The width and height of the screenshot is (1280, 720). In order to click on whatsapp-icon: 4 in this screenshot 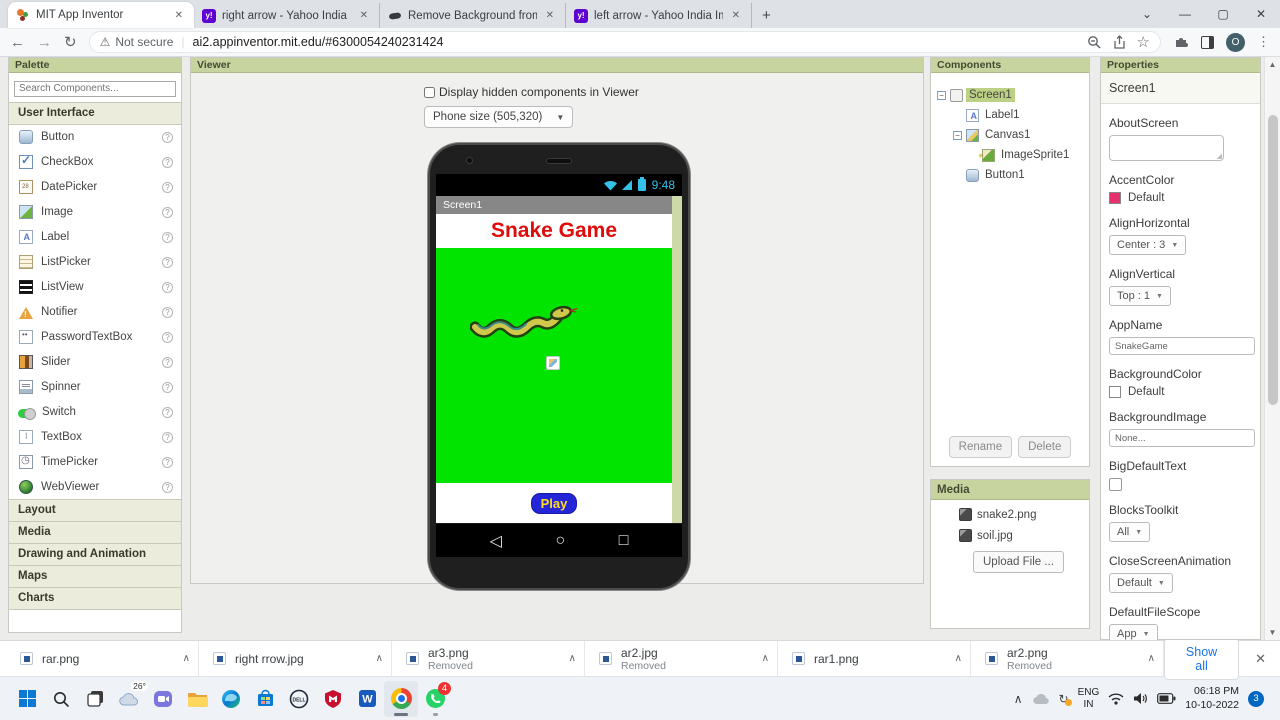, I will do `click(435, 699)`.